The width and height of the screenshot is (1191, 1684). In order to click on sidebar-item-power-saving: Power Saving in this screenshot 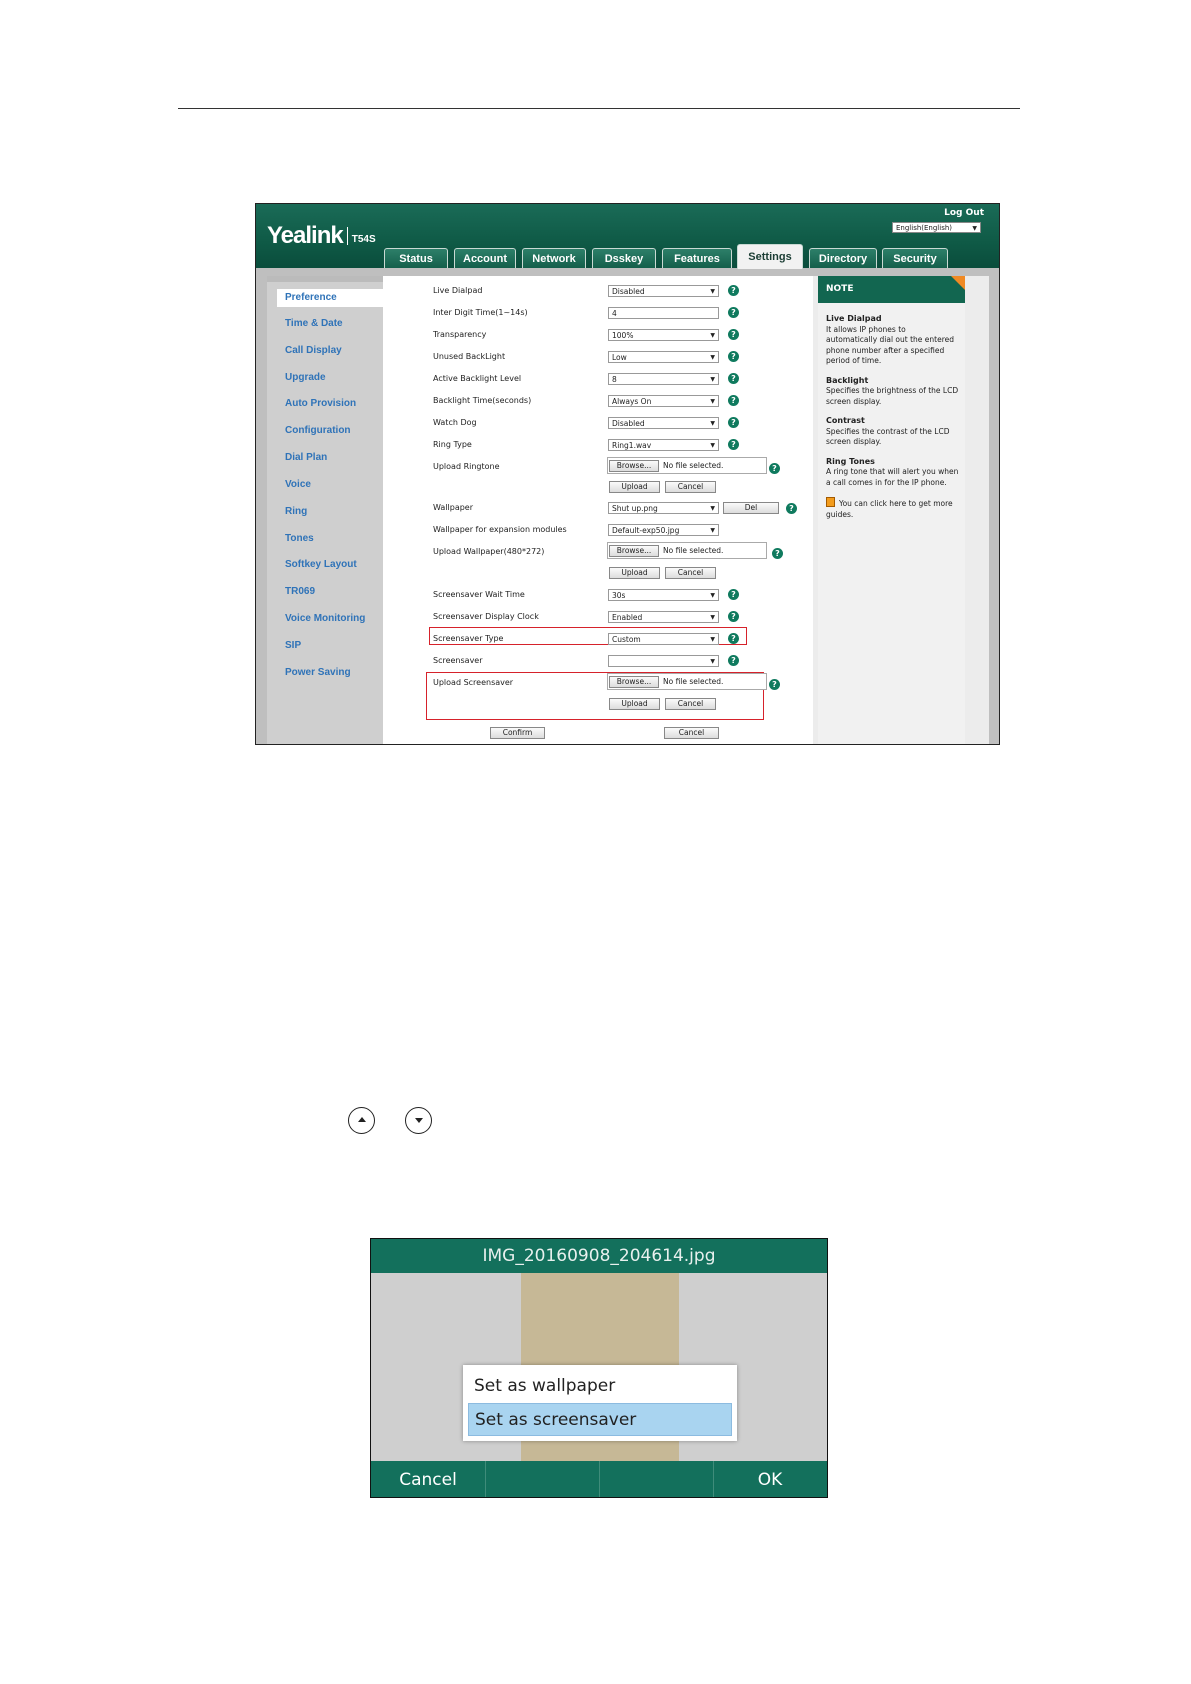, I will do `click(318, 672)`.